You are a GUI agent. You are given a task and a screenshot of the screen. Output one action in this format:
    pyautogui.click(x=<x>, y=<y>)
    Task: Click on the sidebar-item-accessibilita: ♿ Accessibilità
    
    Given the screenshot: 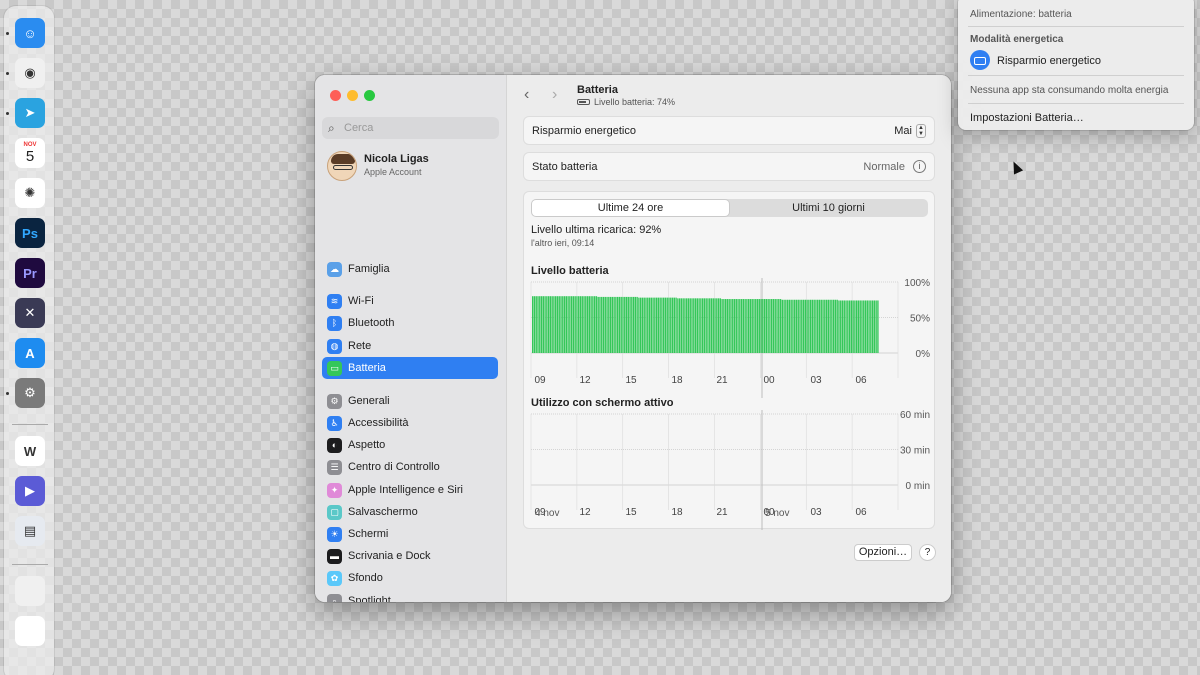 What is the action you would take?
    pyautogui.click(x=410, y=423)
    